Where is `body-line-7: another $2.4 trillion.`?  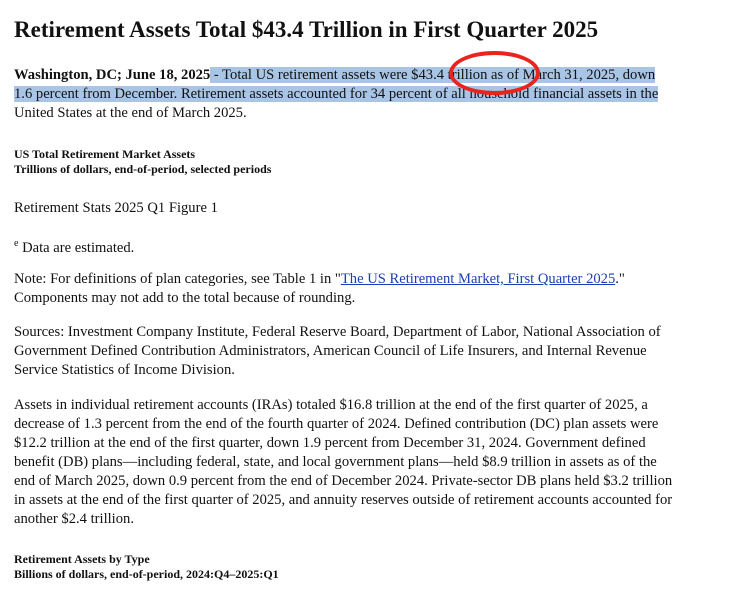 body-line-7: another $2.4 trillion. is located at coordinates (74, 519).